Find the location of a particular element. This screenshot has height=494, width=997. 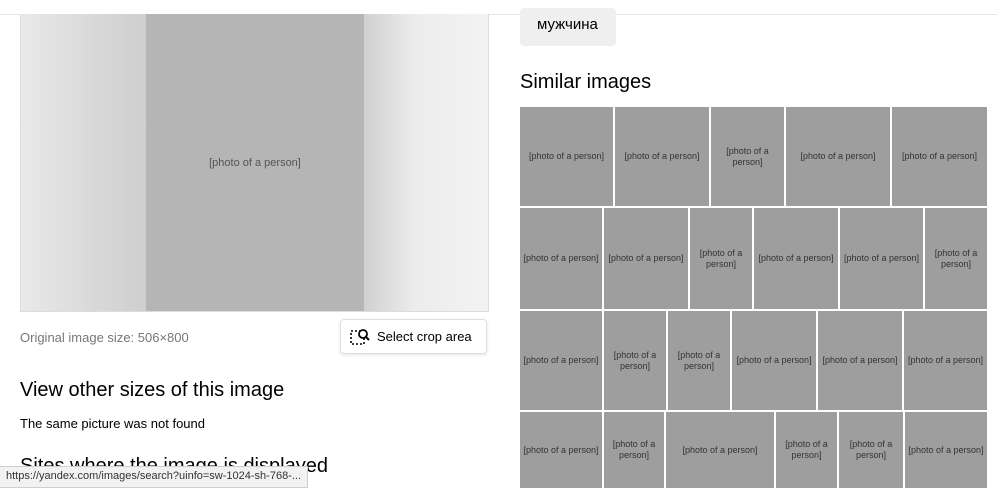

crop-search-icon is located at coordinates (360, 336).